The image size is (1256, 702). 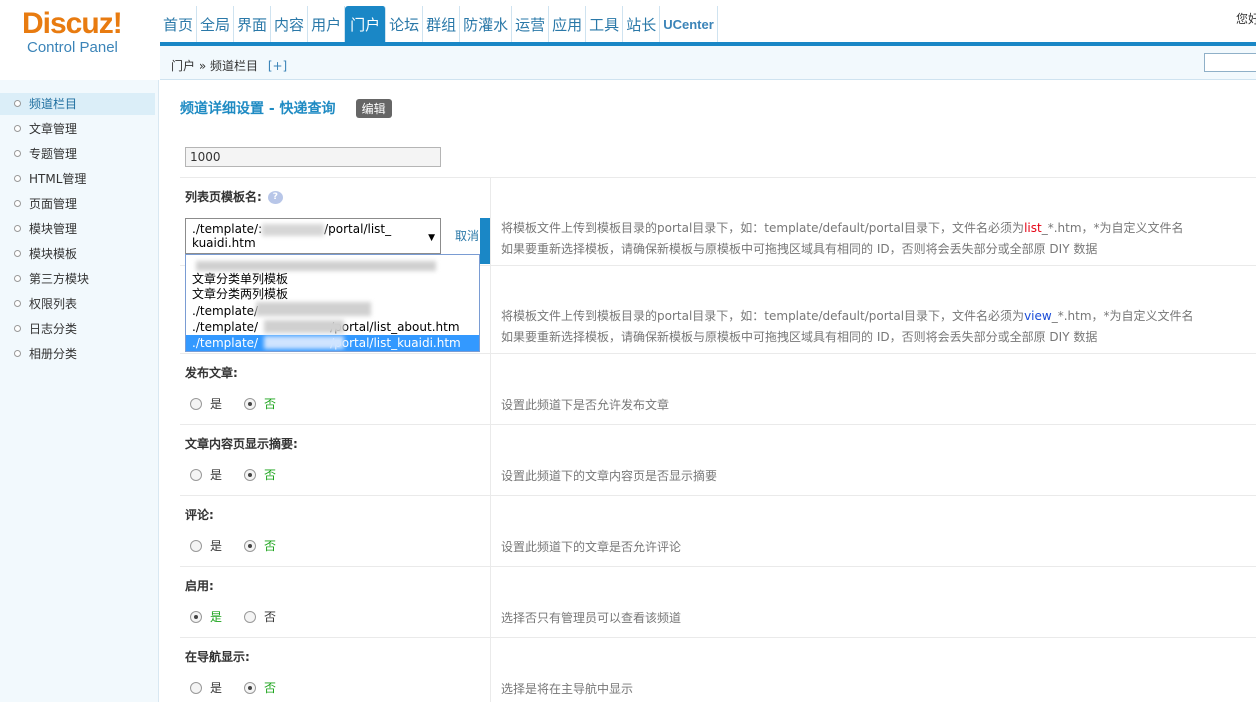 What do you see at coordinates (313, 157) in the screenshot?
I see `display-order-input` at bounding box center [313, 157].